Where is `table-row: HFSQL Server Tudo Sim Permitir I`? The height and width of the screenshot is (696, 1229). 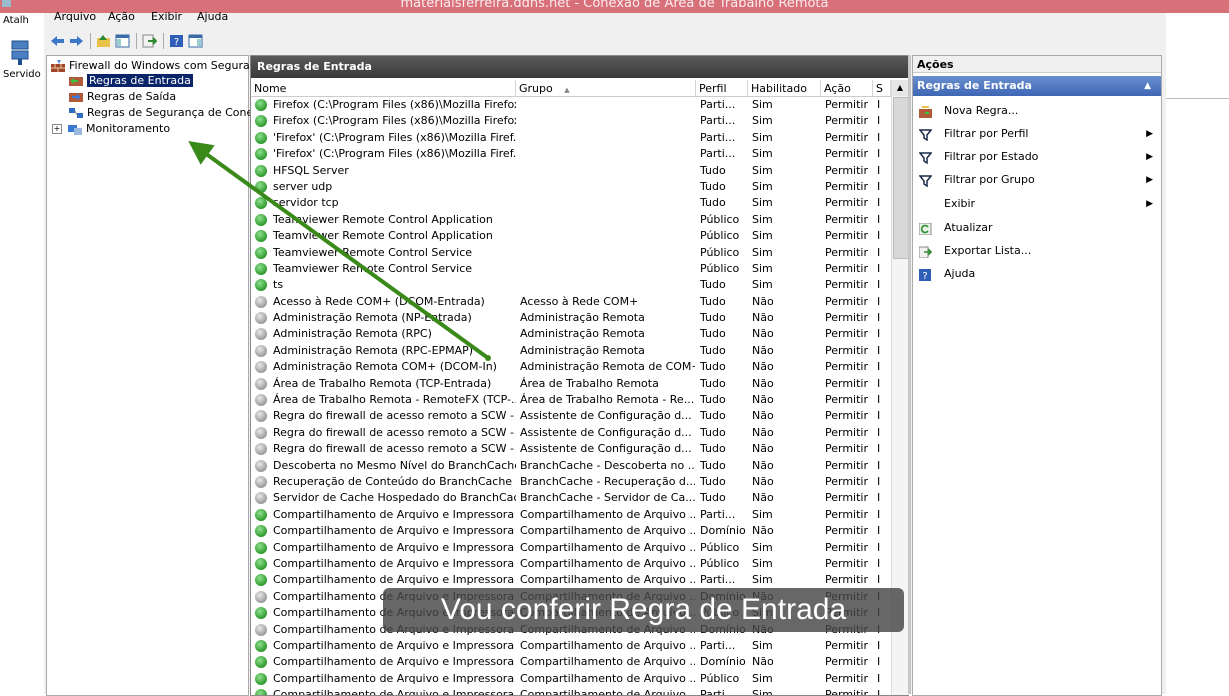
table-row: HFSQL Server Tudo Sim Permitir I is located at coordinates (571, 171).